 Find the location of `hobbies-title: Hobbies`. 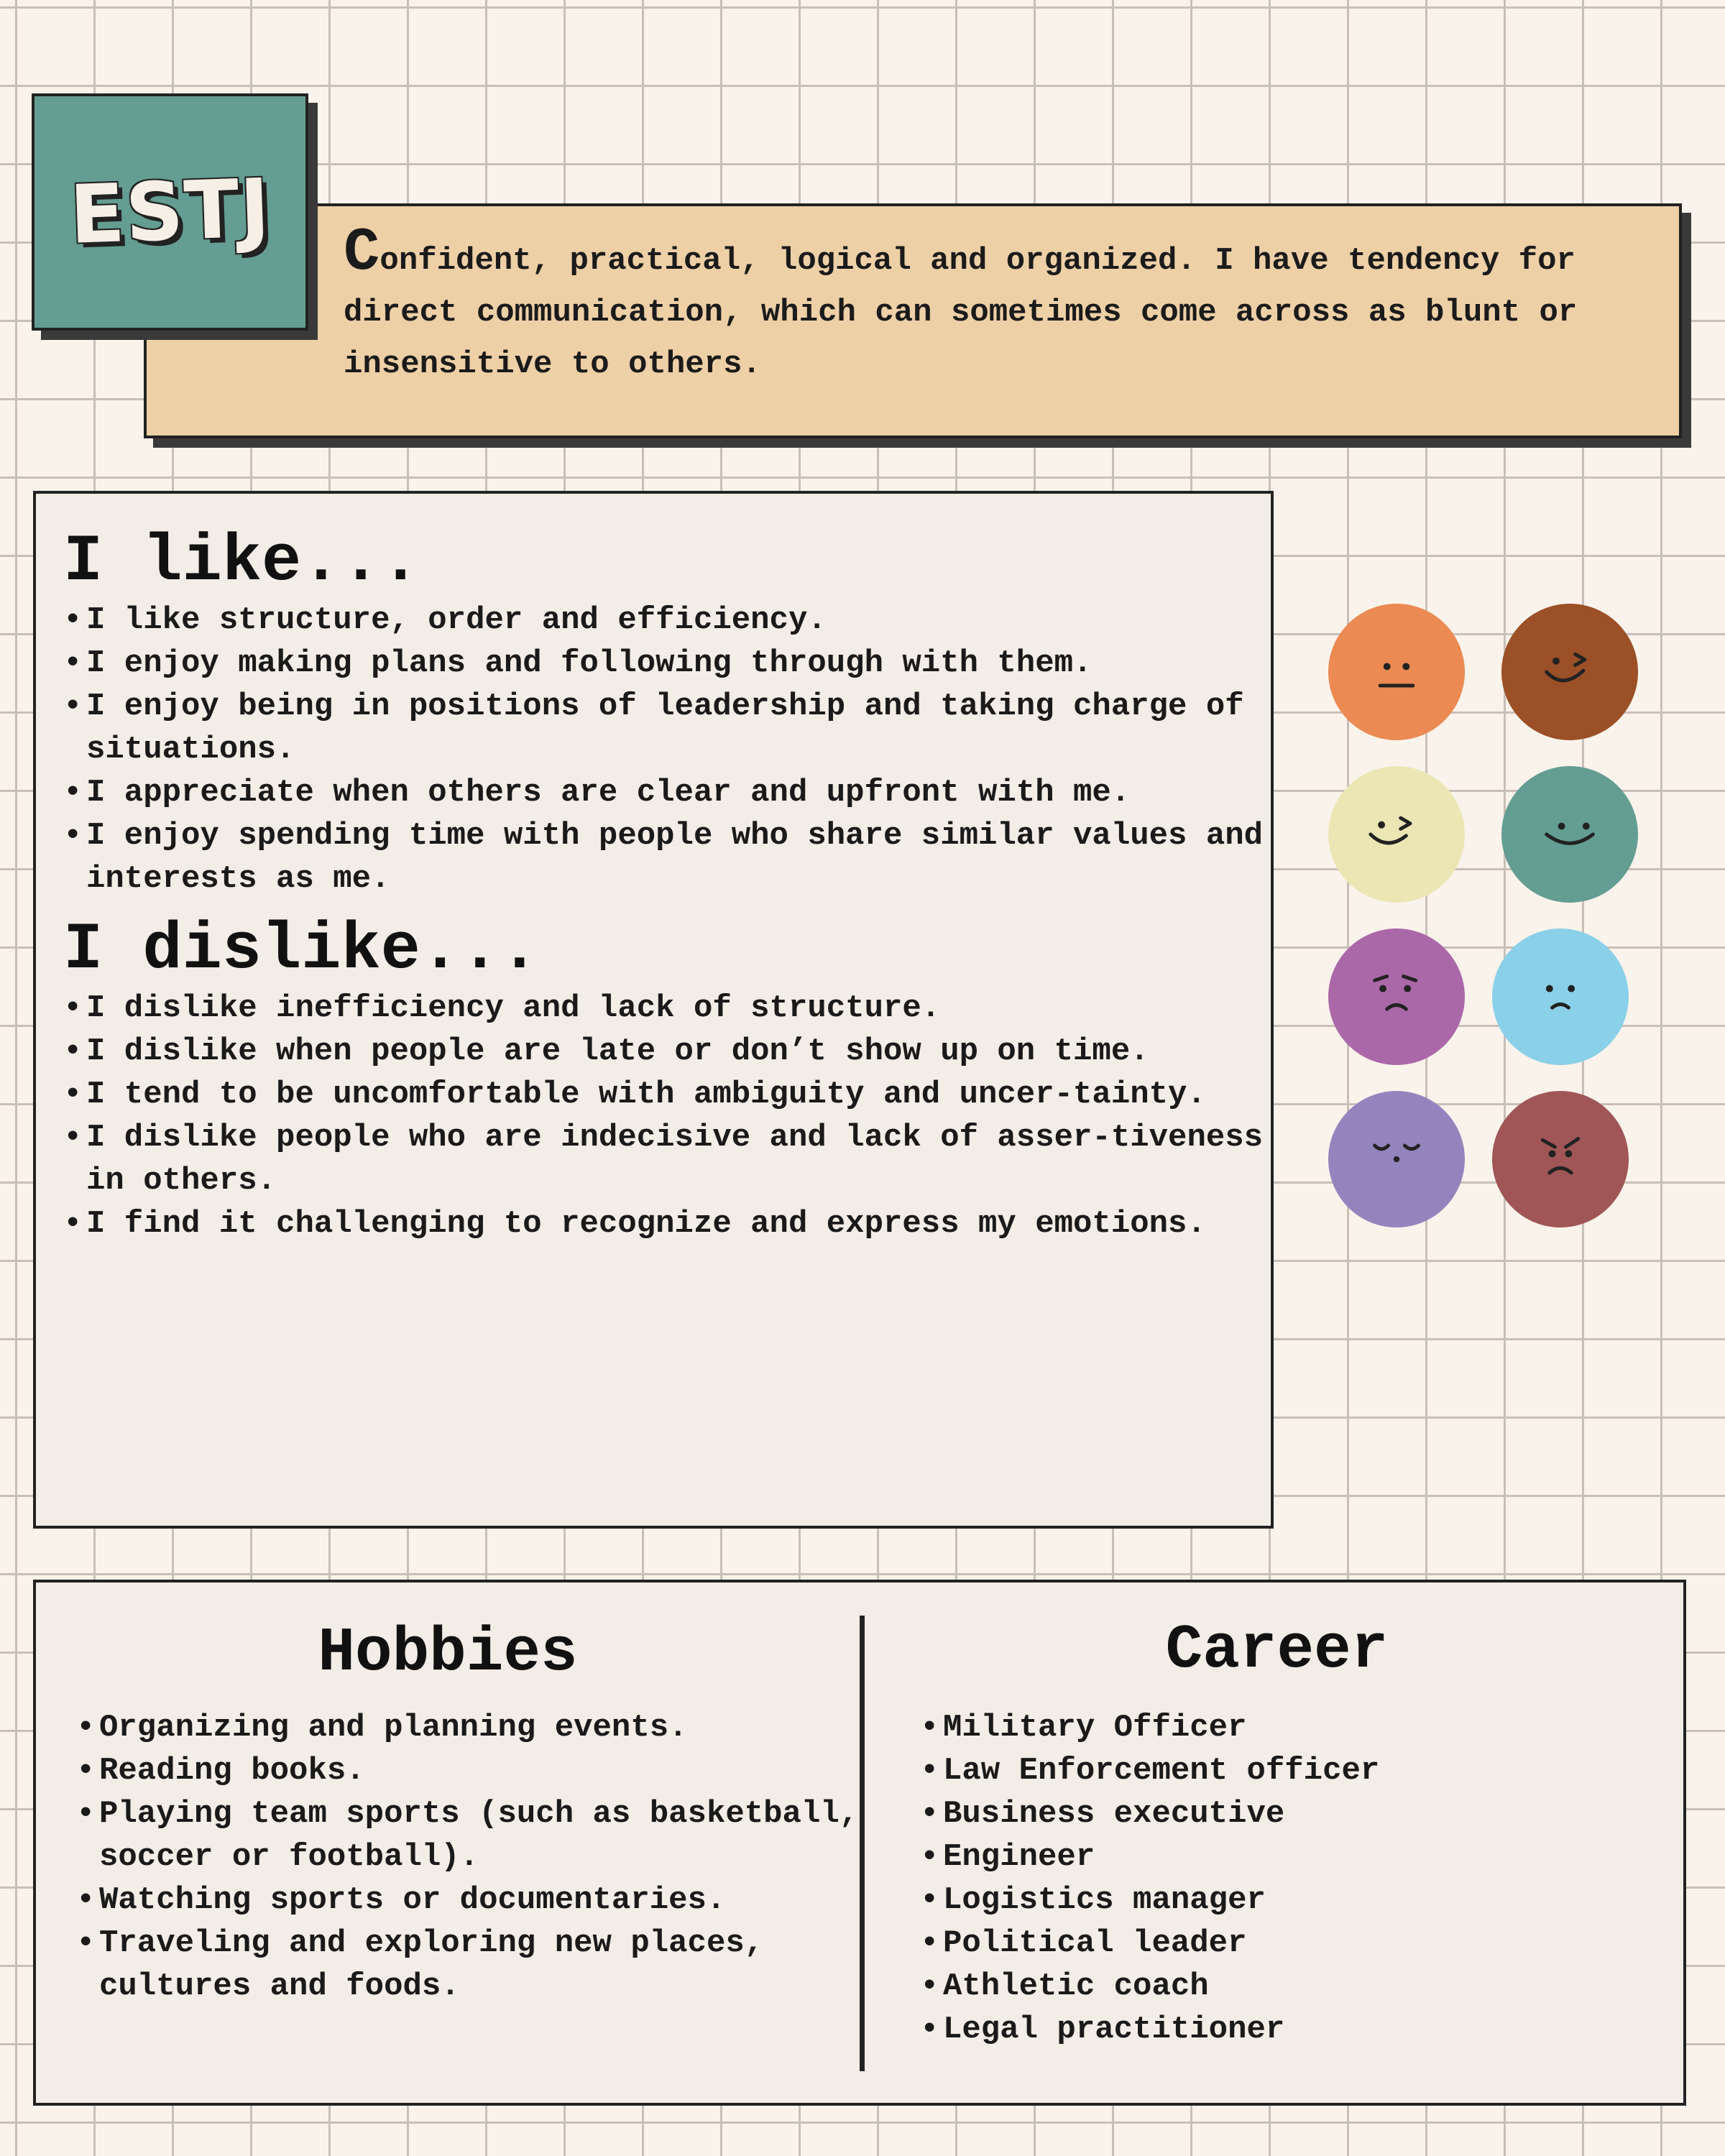

hobbies-title: Hobbies is located at coordinates (448, 1653).